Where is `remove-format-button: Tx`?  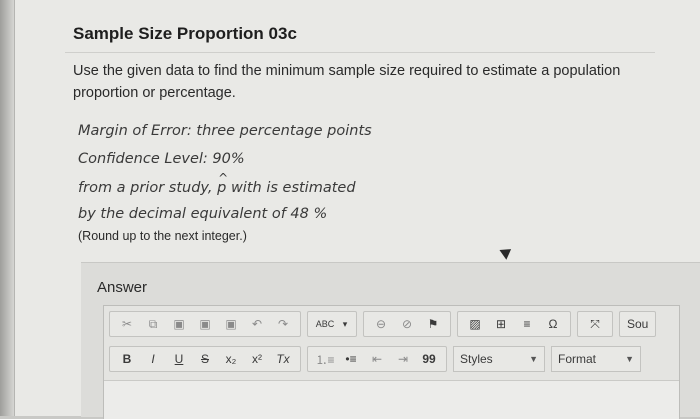
remove-format-button: Tx is located at coordinates (283, 359).